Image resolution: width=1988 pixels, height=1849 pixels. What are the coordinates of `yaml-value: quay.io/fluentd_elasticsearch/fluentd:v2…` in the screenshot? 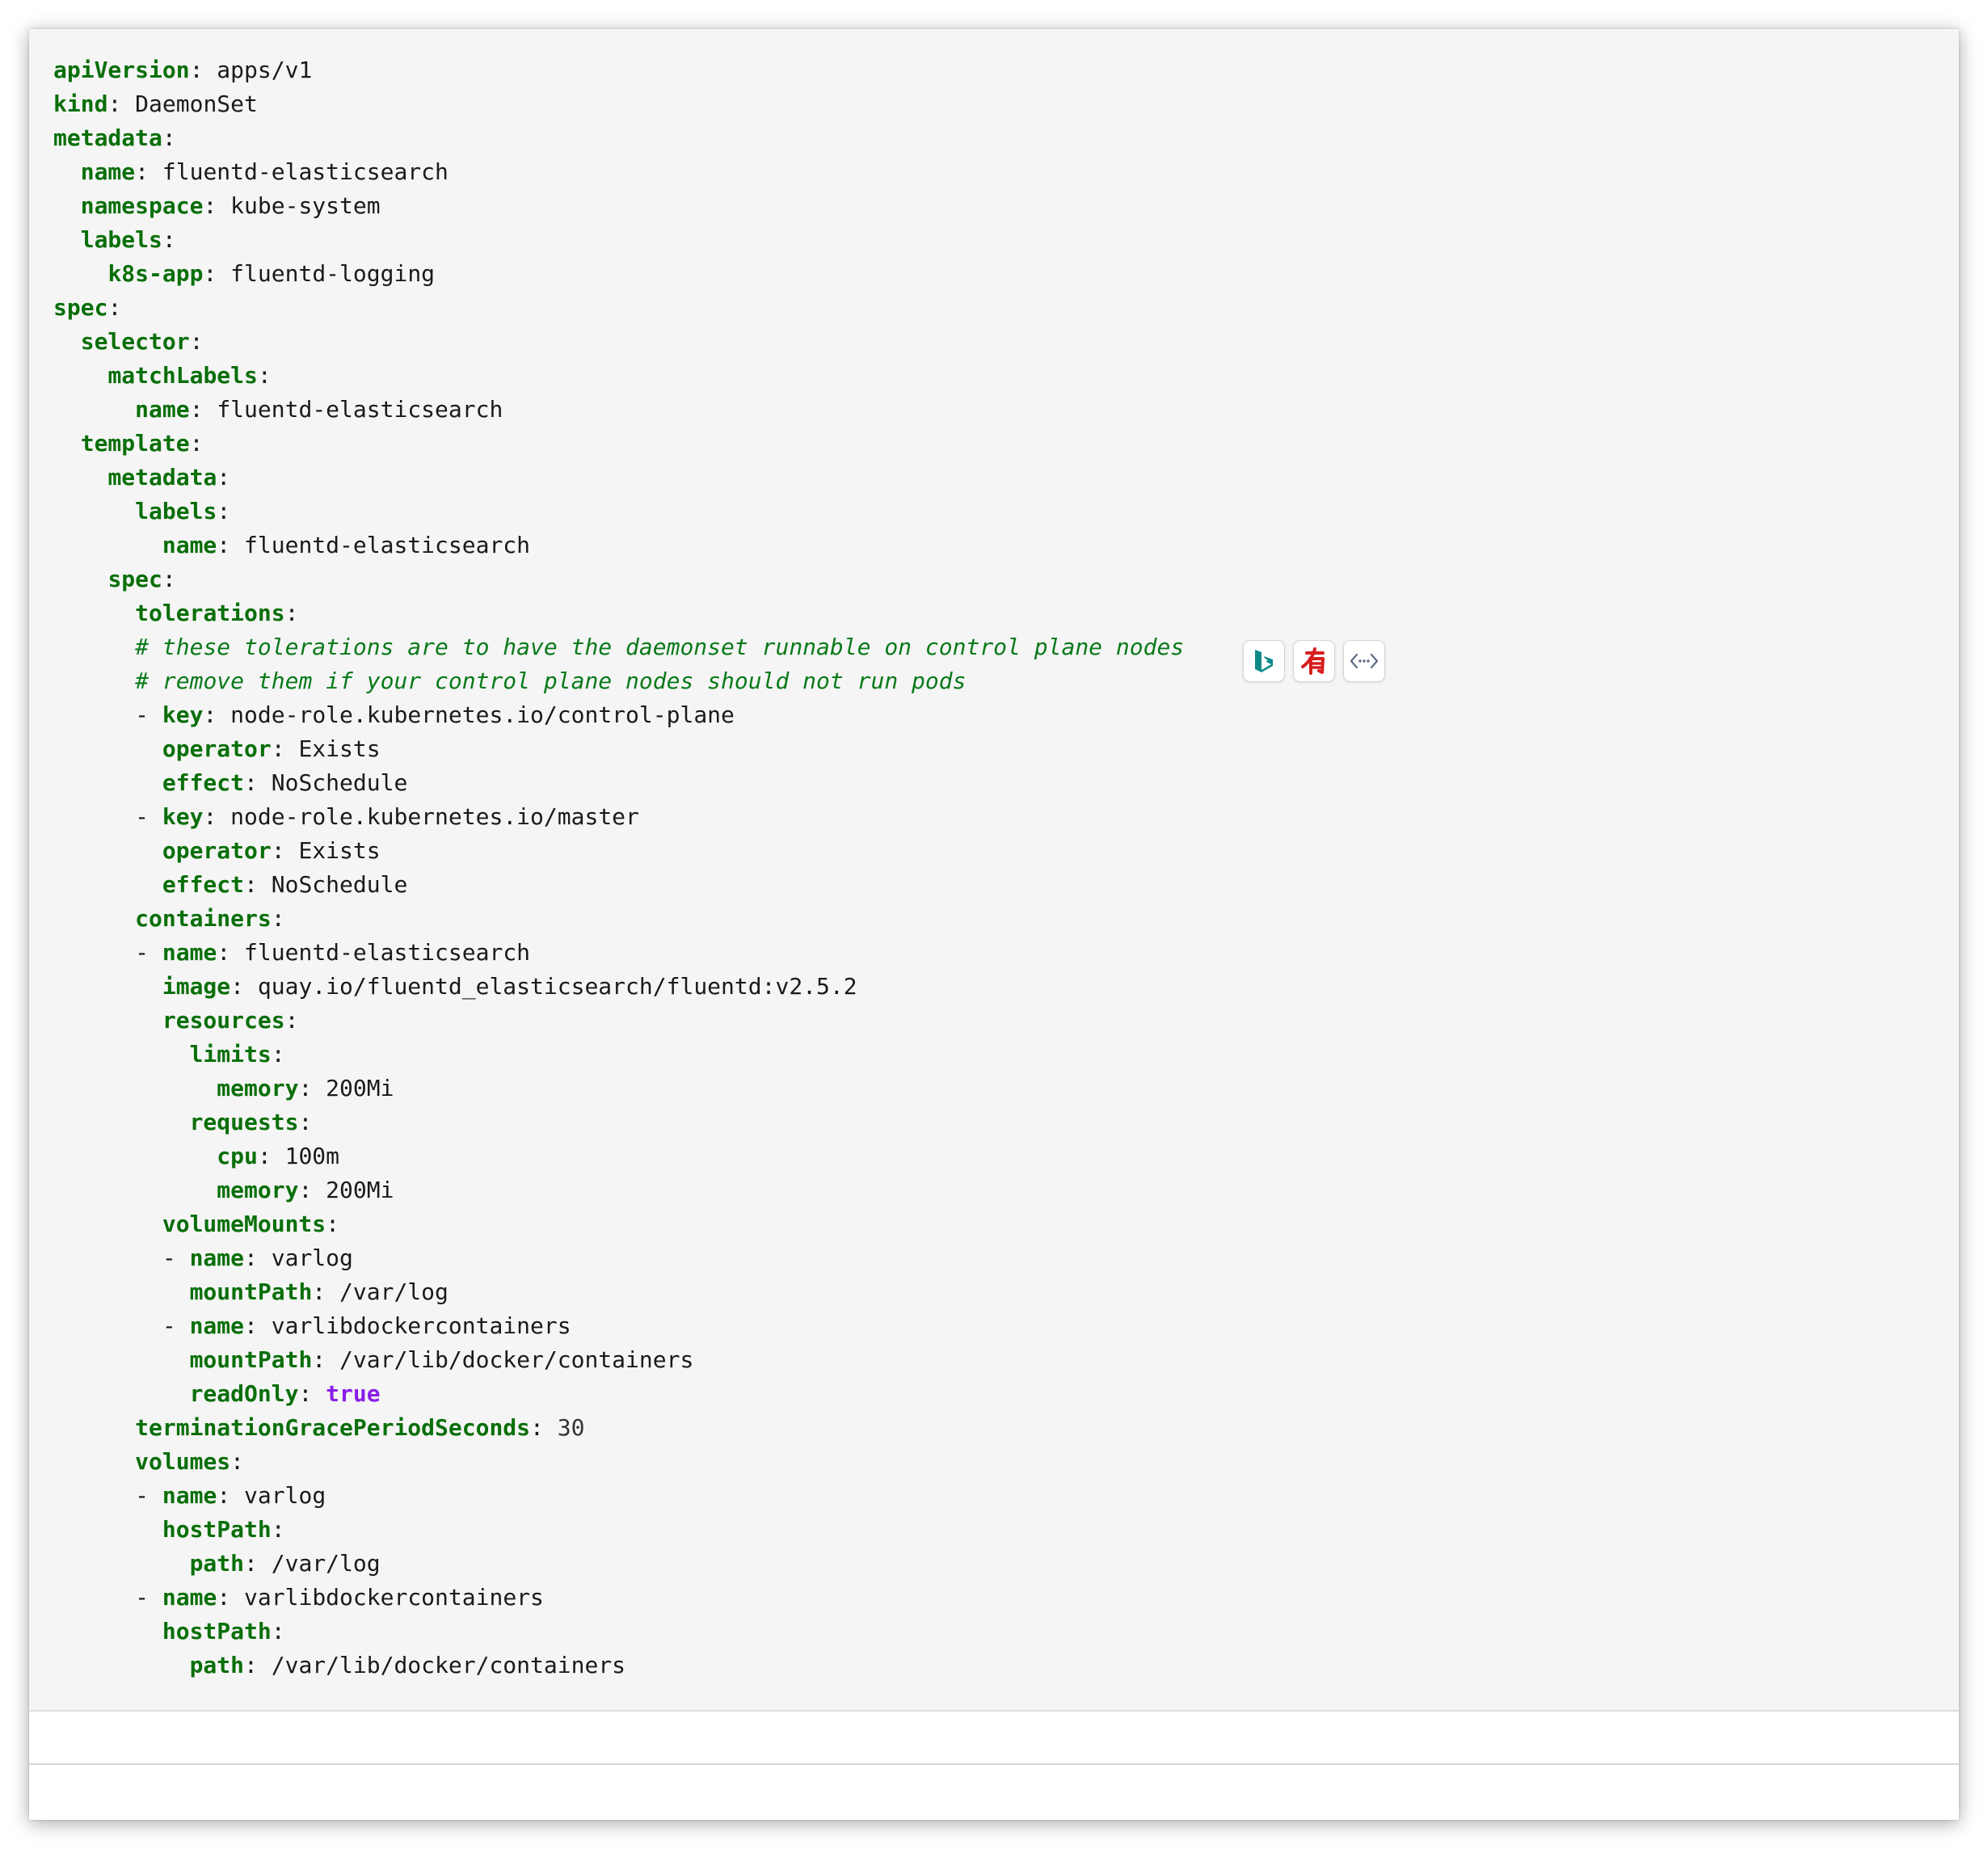 It's located at (557, 986).